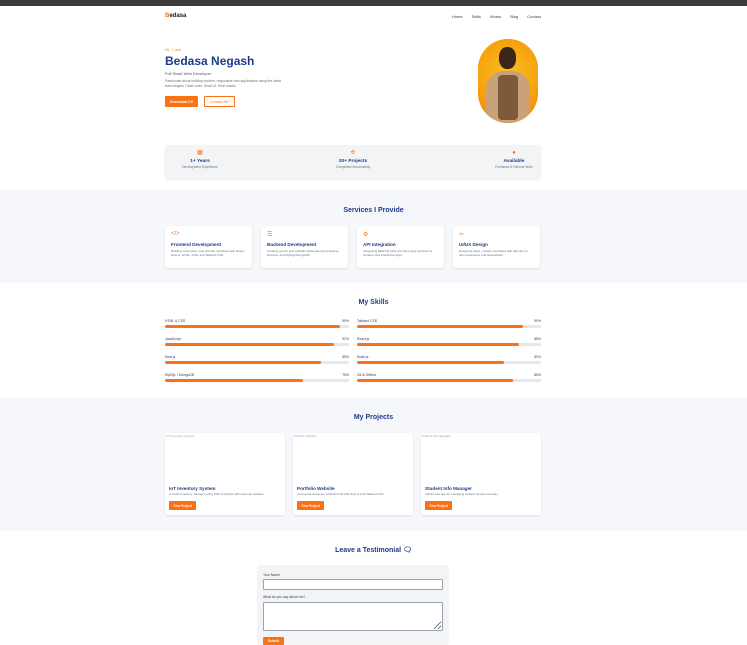  I want to click on design-icon: ✂, so click(462, 235).